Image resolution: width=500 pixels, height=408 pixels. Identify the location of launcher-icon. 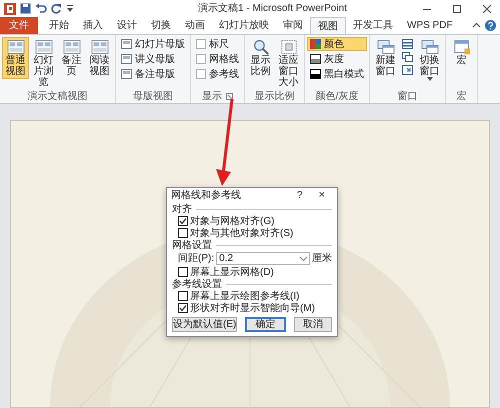
(229, 96).